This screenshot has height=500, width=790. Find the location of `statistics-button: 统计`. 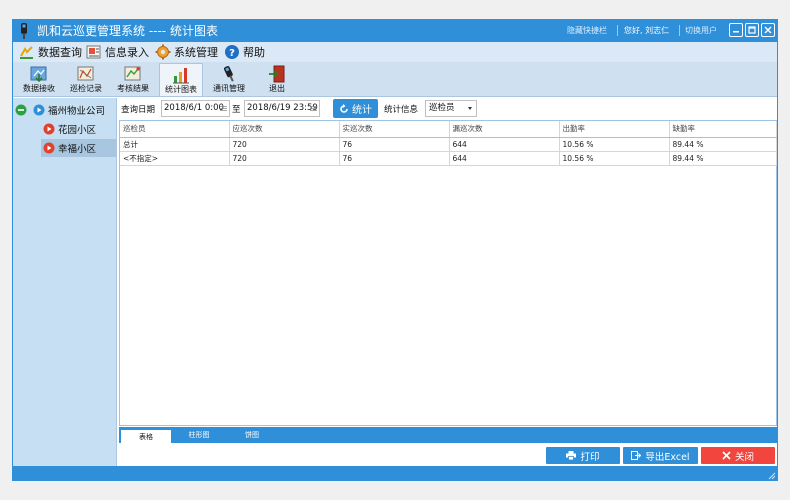

statistics-button: 统计 is located at coordinates (355, 108).